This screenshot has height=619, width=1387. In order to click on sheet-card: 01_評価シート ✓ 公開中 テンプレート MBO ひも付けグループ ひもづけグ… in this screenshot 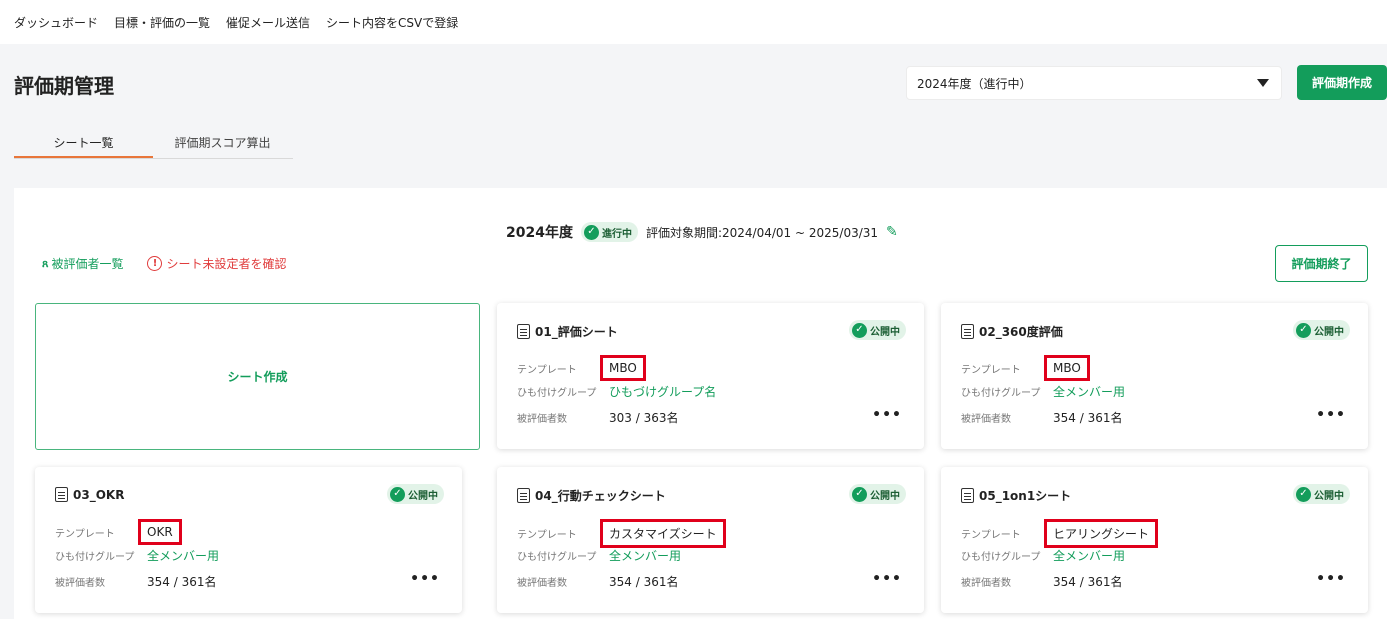, I will do `click(710, 376)`.